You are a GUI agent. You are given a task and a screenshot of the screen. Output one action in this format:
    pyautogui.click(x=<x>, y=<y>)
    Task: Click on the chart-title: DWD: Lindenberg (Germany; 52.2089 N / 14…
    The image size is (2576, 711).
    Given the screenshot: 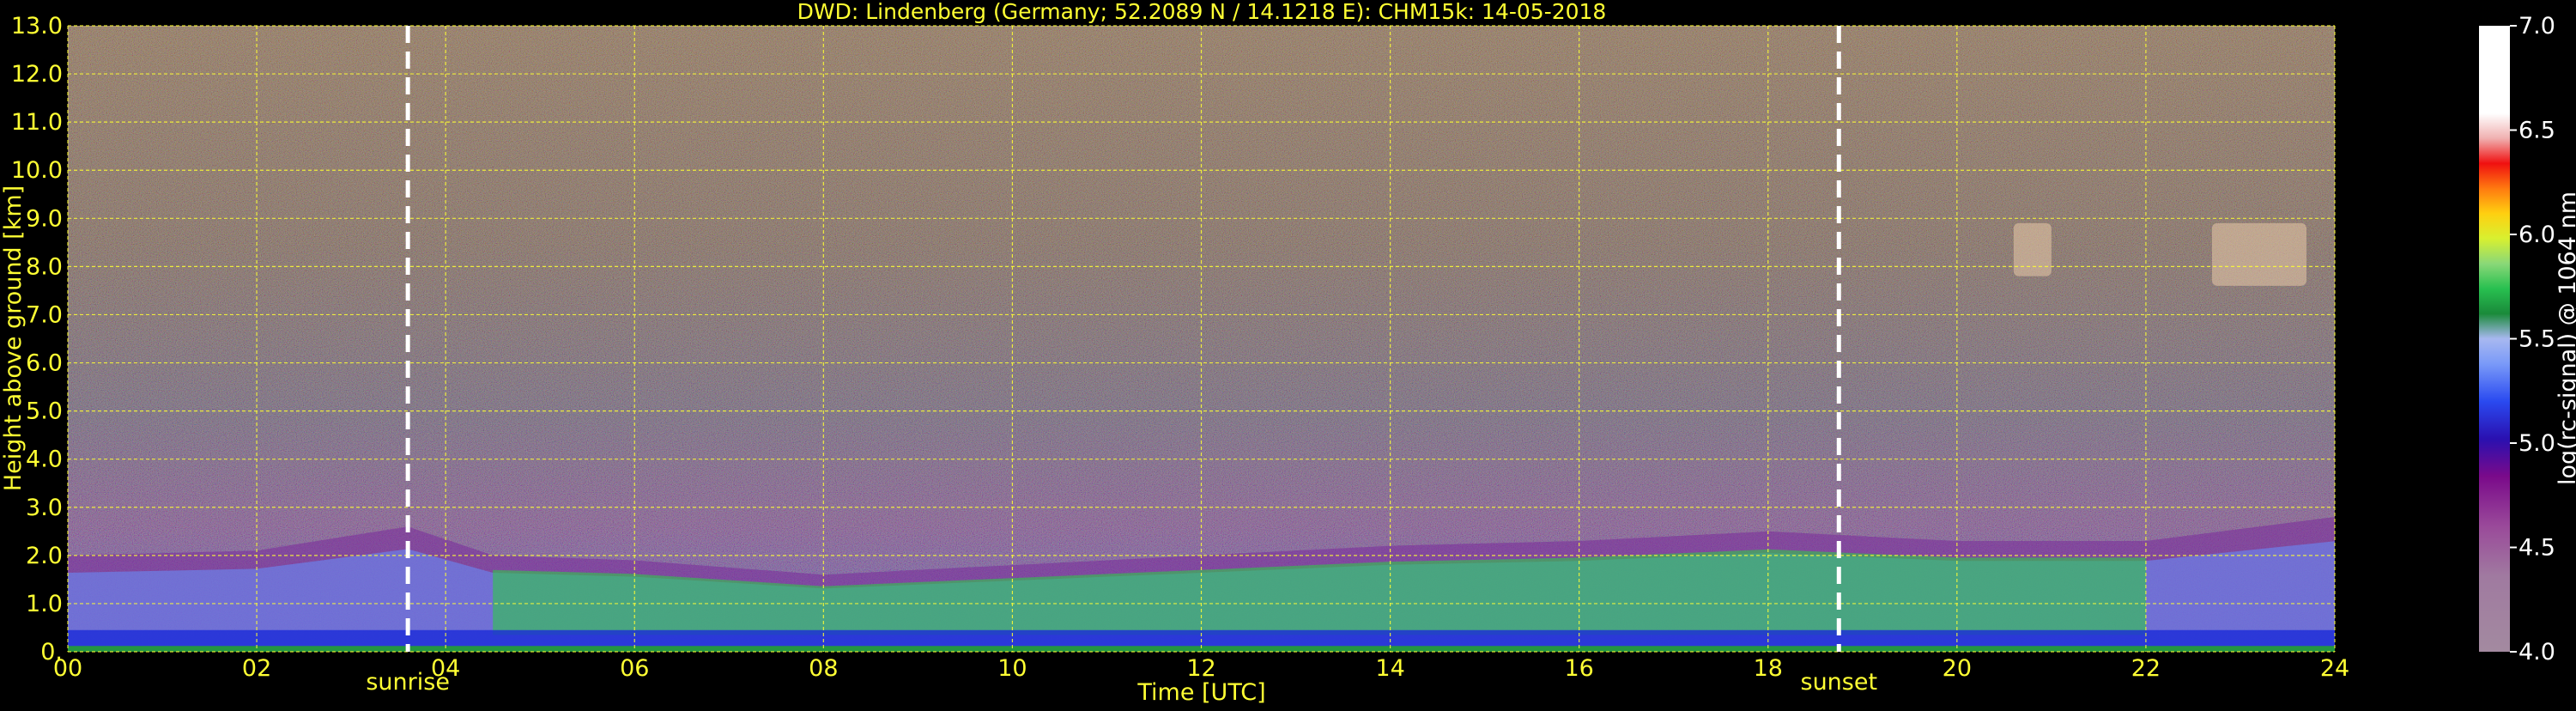 What is the action you would take?
    pyautogui.click(x=1202, y=12)
    